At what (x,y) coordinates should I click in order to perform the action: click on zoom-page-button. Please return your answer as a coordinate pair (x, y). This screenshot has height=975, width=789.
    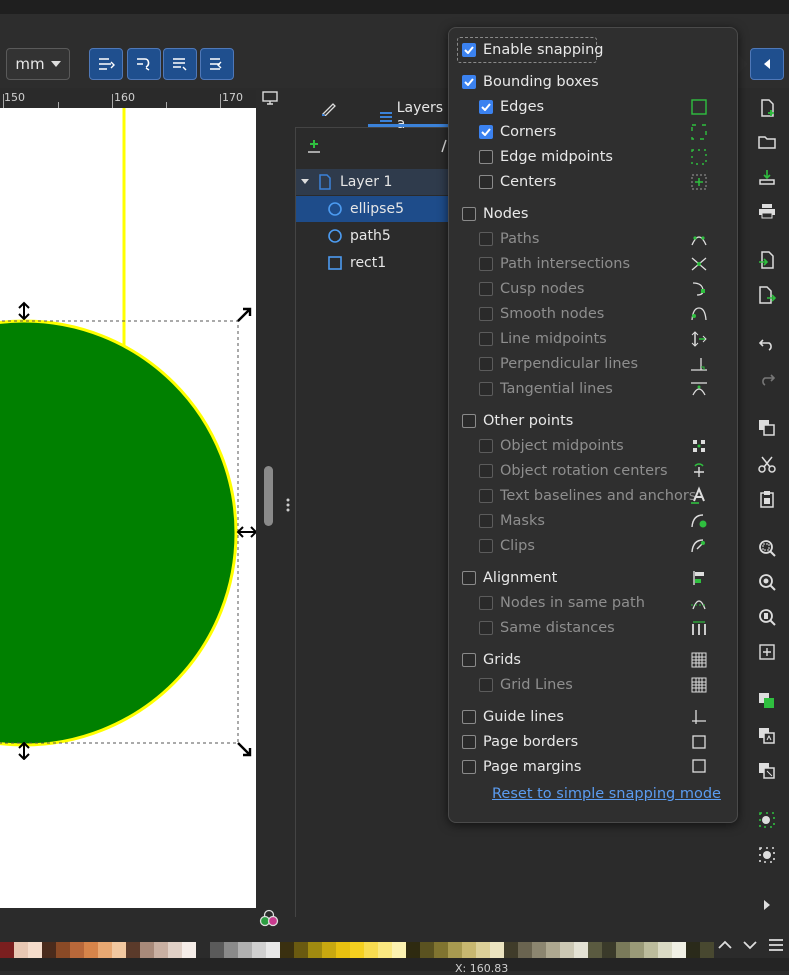
    Looking at the image, I should click on (767, 617).